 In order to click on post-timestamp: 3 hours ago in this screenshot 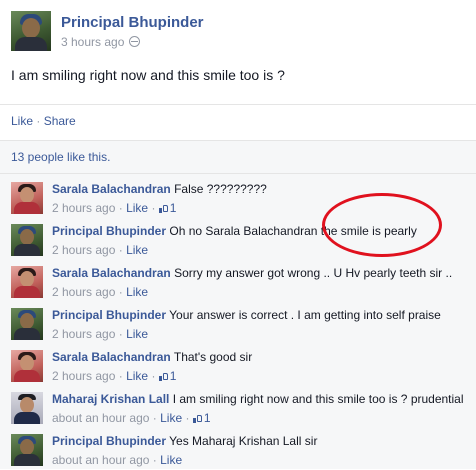, I will do `click(101, 42)`.